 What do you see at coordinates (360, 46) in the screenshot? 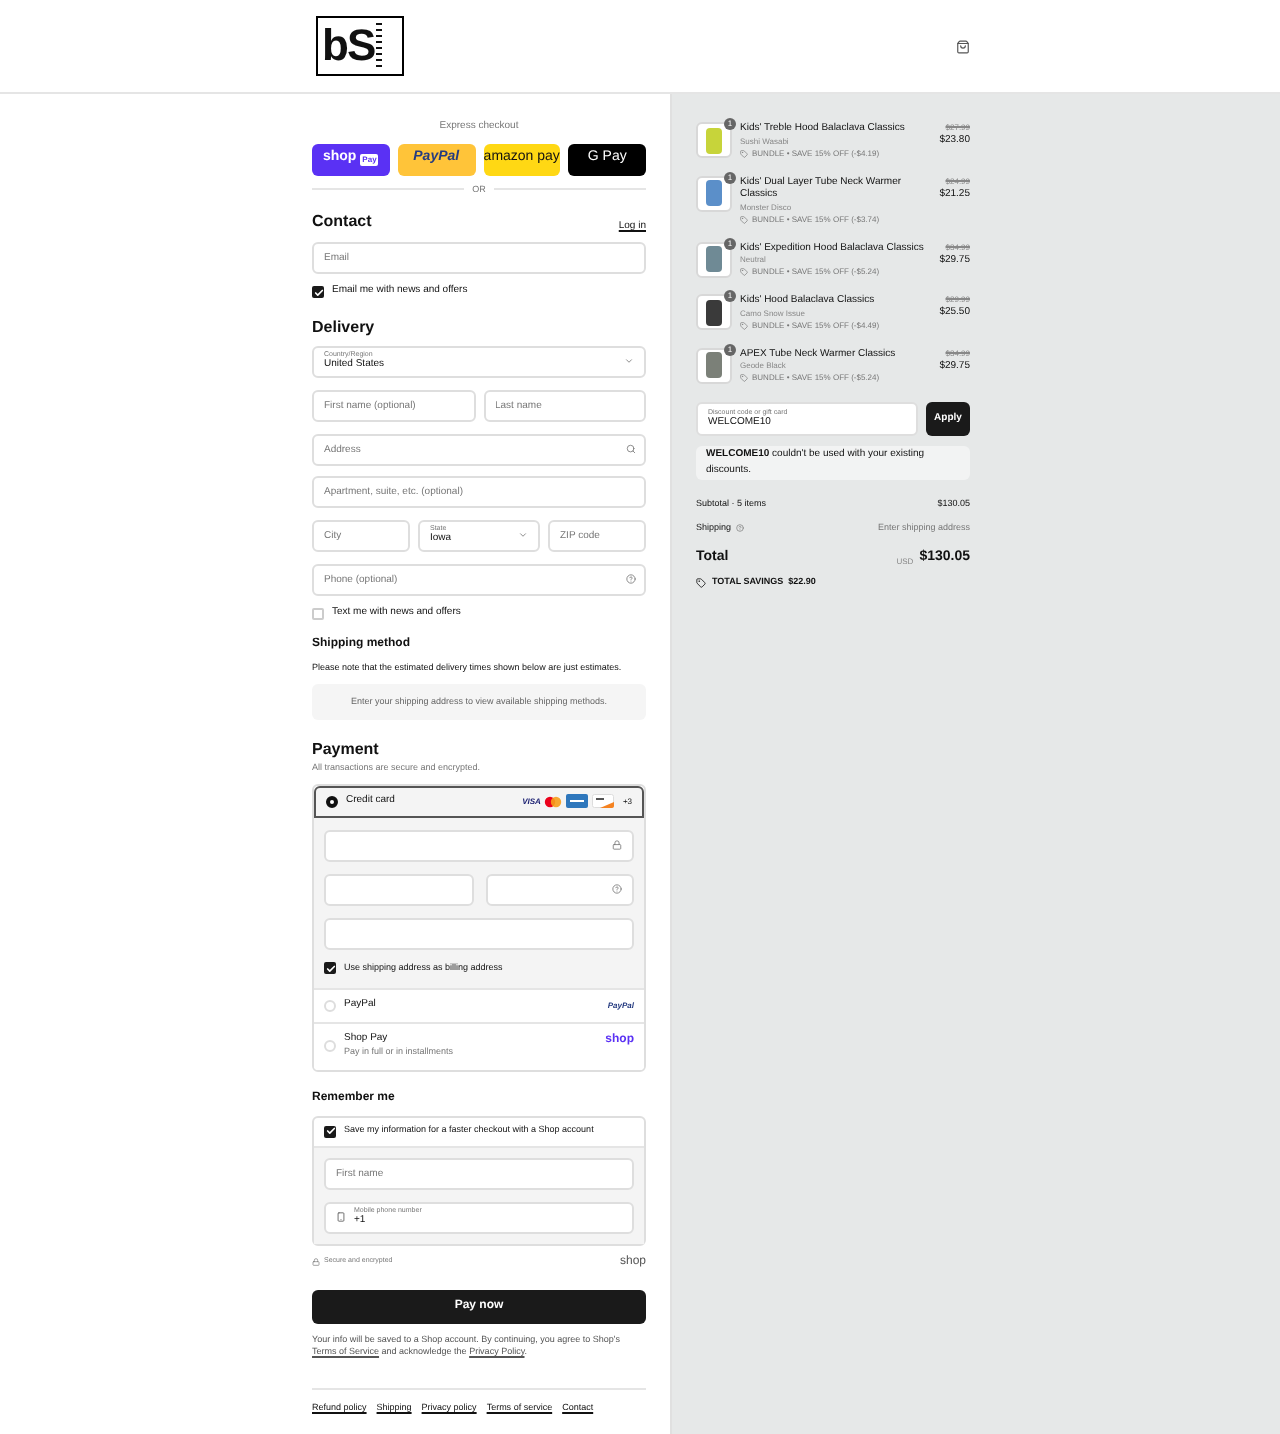
I see `store-logo: bS` at bounding box center [360, 46].